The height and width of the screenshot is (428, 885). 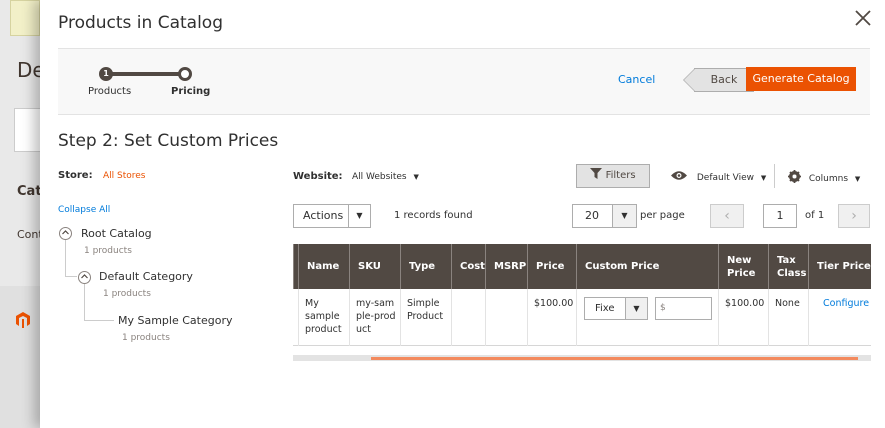 What do you see at coordinates (662, 215) in the screenshot?
I see `per-page-label: per page` at bounding box center [662, 215].